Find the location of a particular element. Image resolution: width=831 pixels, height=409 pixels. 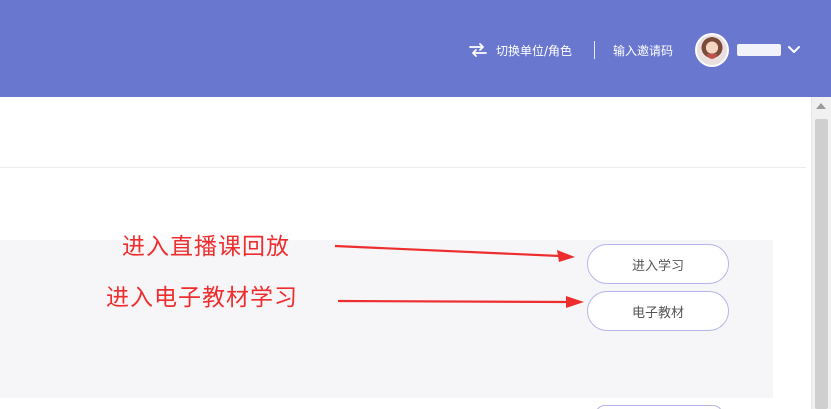

header-divider is located at coordinates (594, 50).